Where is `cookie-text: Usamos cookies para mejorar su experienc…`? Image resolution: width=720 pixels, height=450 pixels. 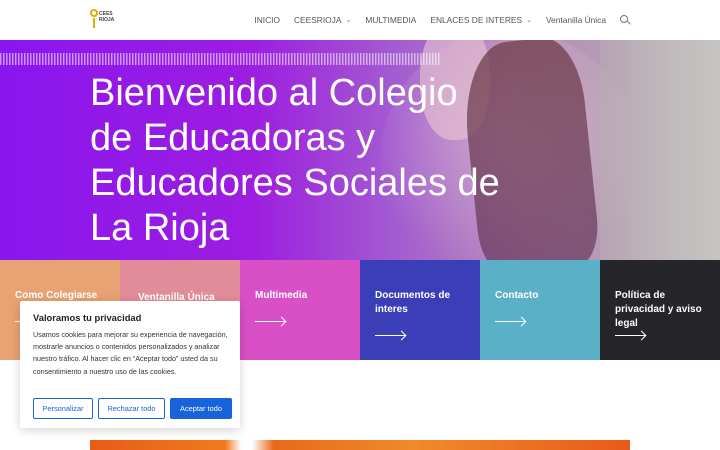 cookie-text: Usamos cookies para mejorar su experienc… is located at coordinates (130, 353).